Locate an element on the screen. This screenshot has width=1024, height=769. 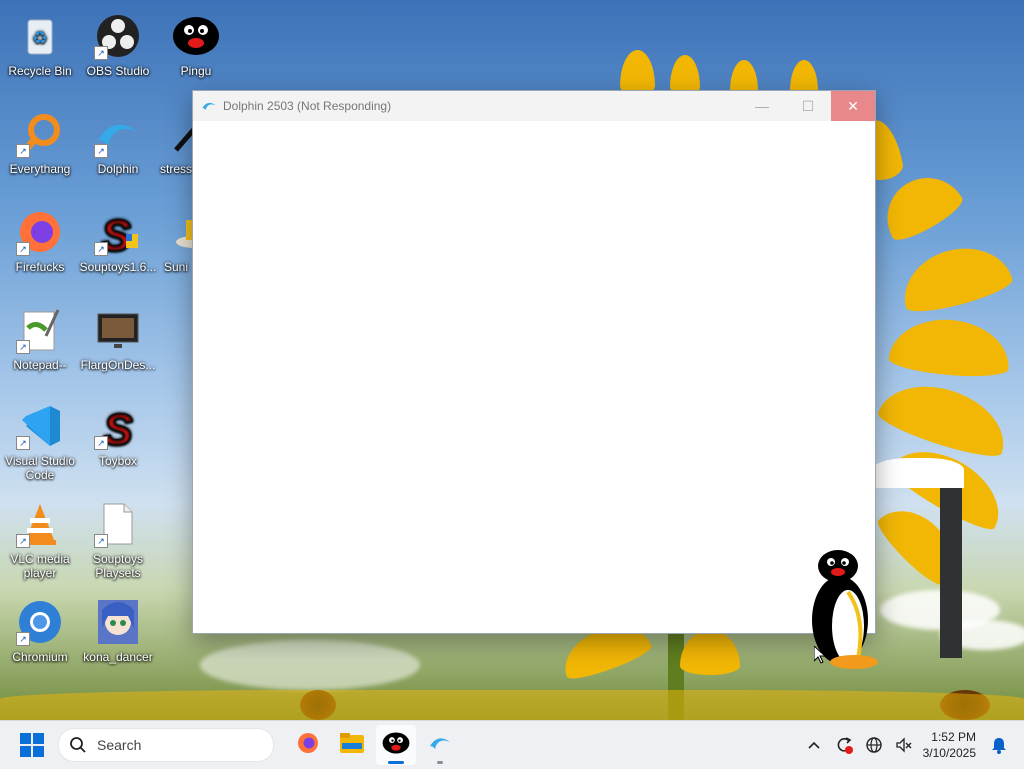
desktop-icon-everythang: ↗ Everythang is located at coordinates (40, 149).